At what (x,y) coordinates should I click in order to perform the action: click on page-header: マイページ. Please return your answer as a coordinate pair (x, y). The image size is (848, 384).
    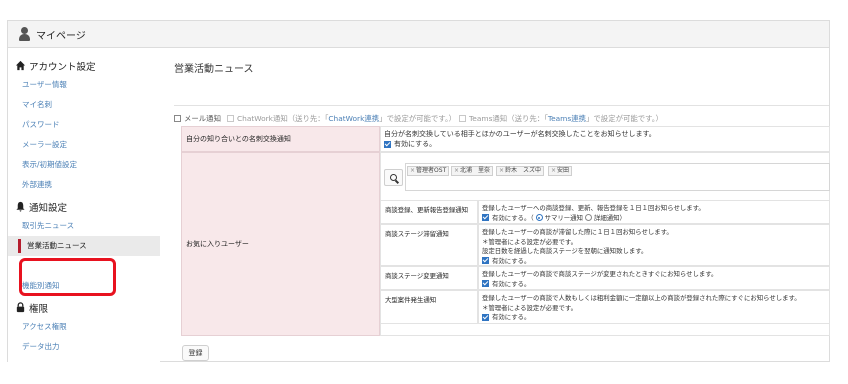
    Looking at the image, I should click on (418, 34).